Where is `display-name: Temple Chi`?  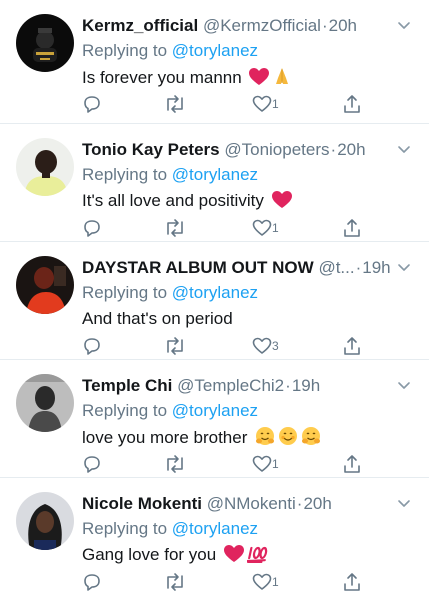 display-name: Temple Chi is located at coordinates (127, 385).